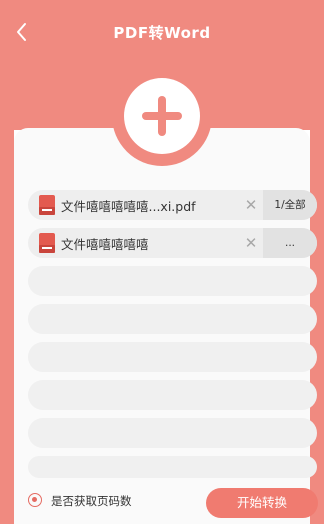 The width and height of the screenshot is (324, 524). Describe the element at coordinates (128, 206) in the screenshot. I see `file-name: 文件嘻嘻嘻嘻嘻...xi.pdf` at that location.